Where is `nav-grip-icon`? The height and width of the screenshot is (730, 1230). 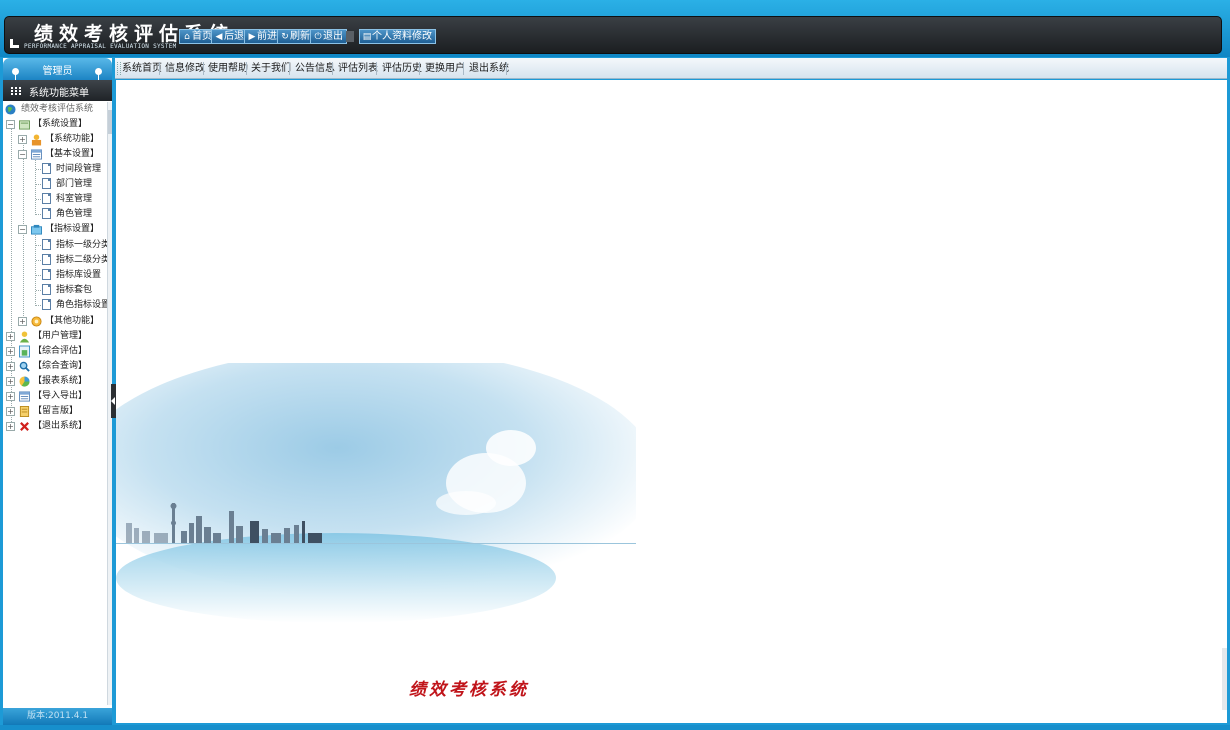
nav-grip-icon is located at coordinates (119, 68).